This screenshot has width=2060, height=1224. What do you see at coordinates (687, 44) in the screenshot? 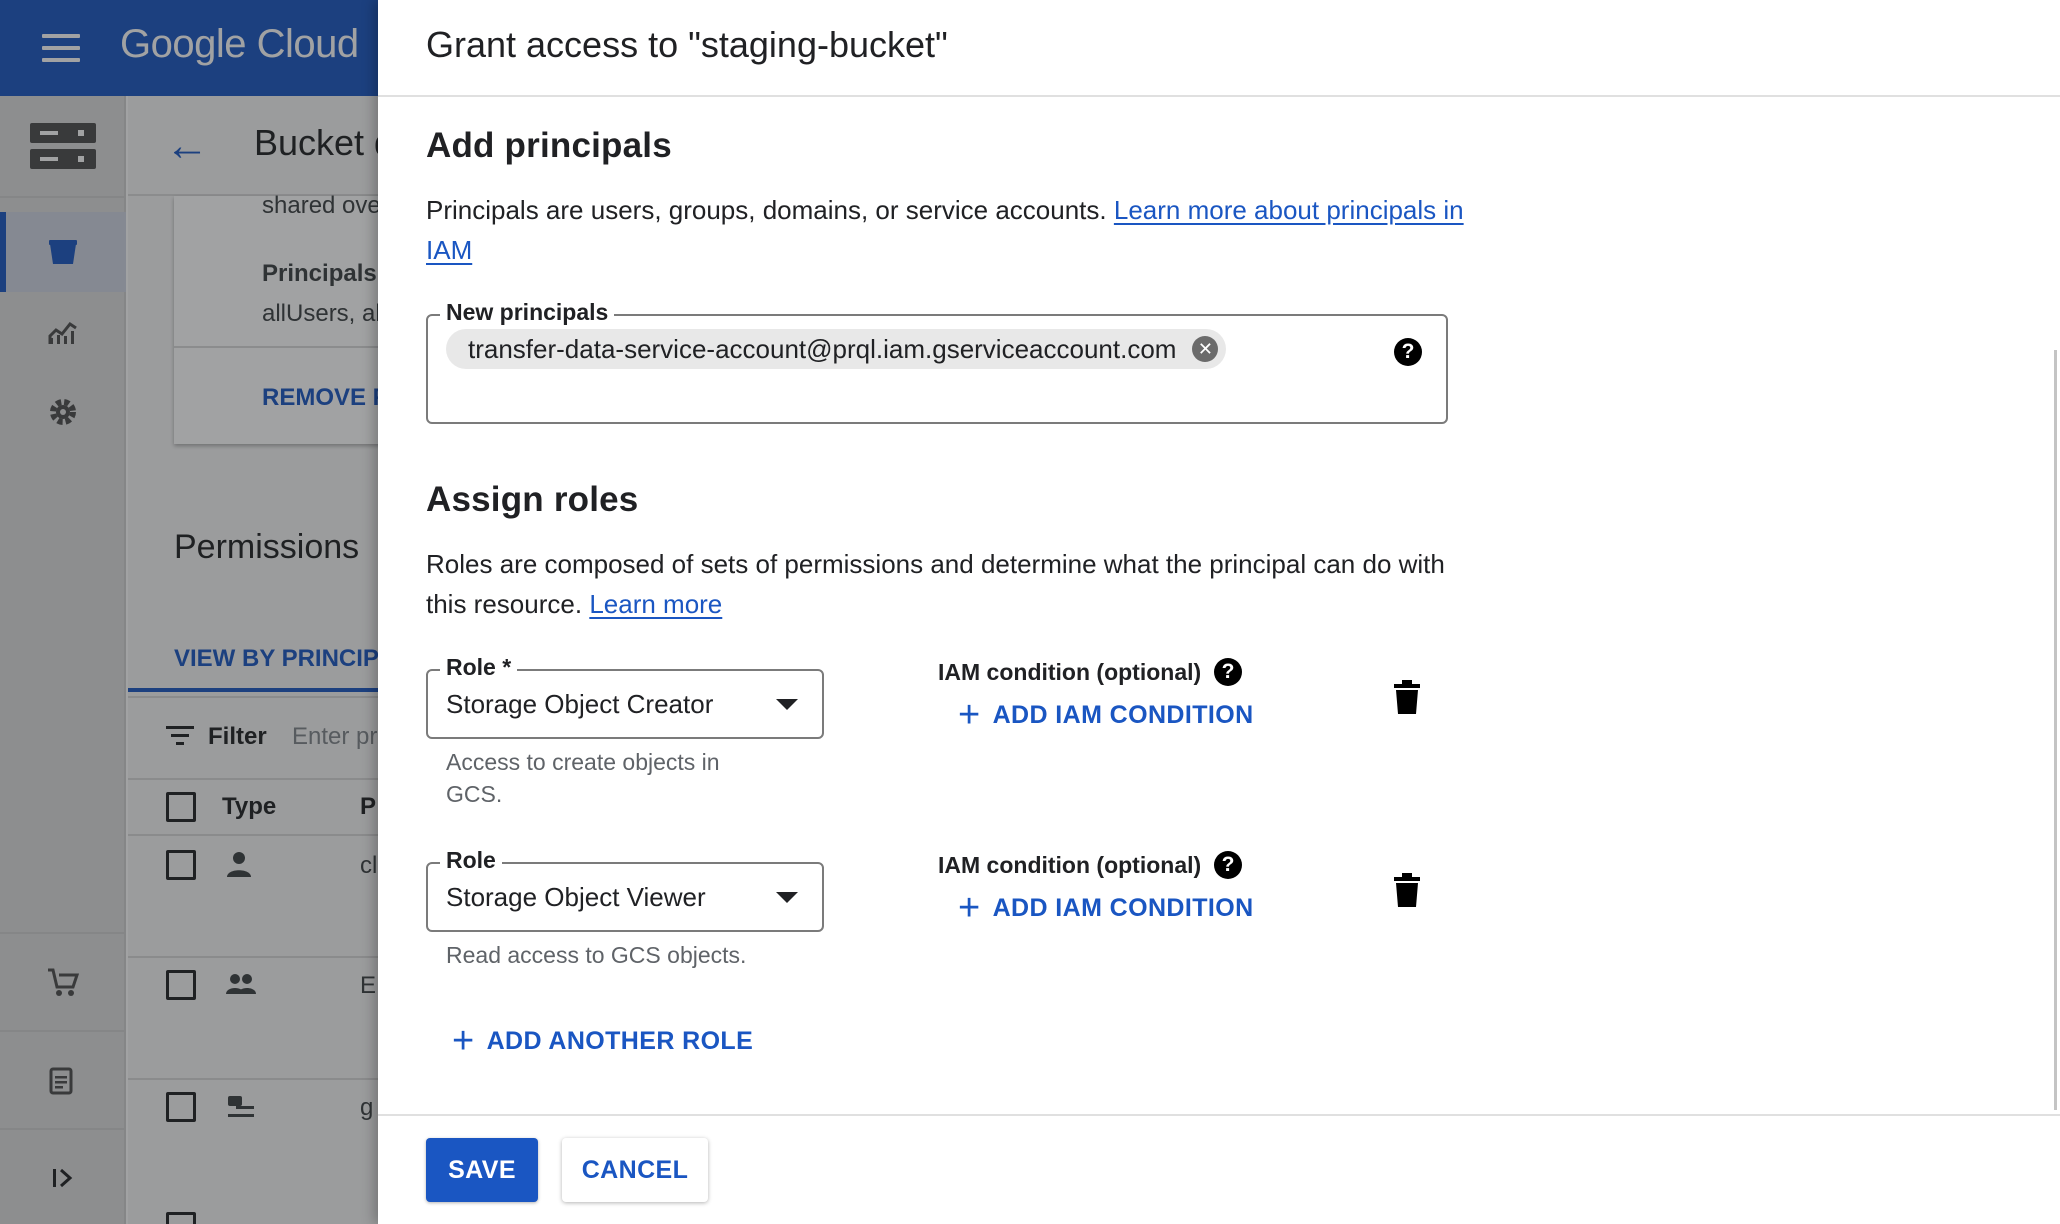
I see `panel-title: Grant access to "staging-bucket"` at bounding box center [687, 44].